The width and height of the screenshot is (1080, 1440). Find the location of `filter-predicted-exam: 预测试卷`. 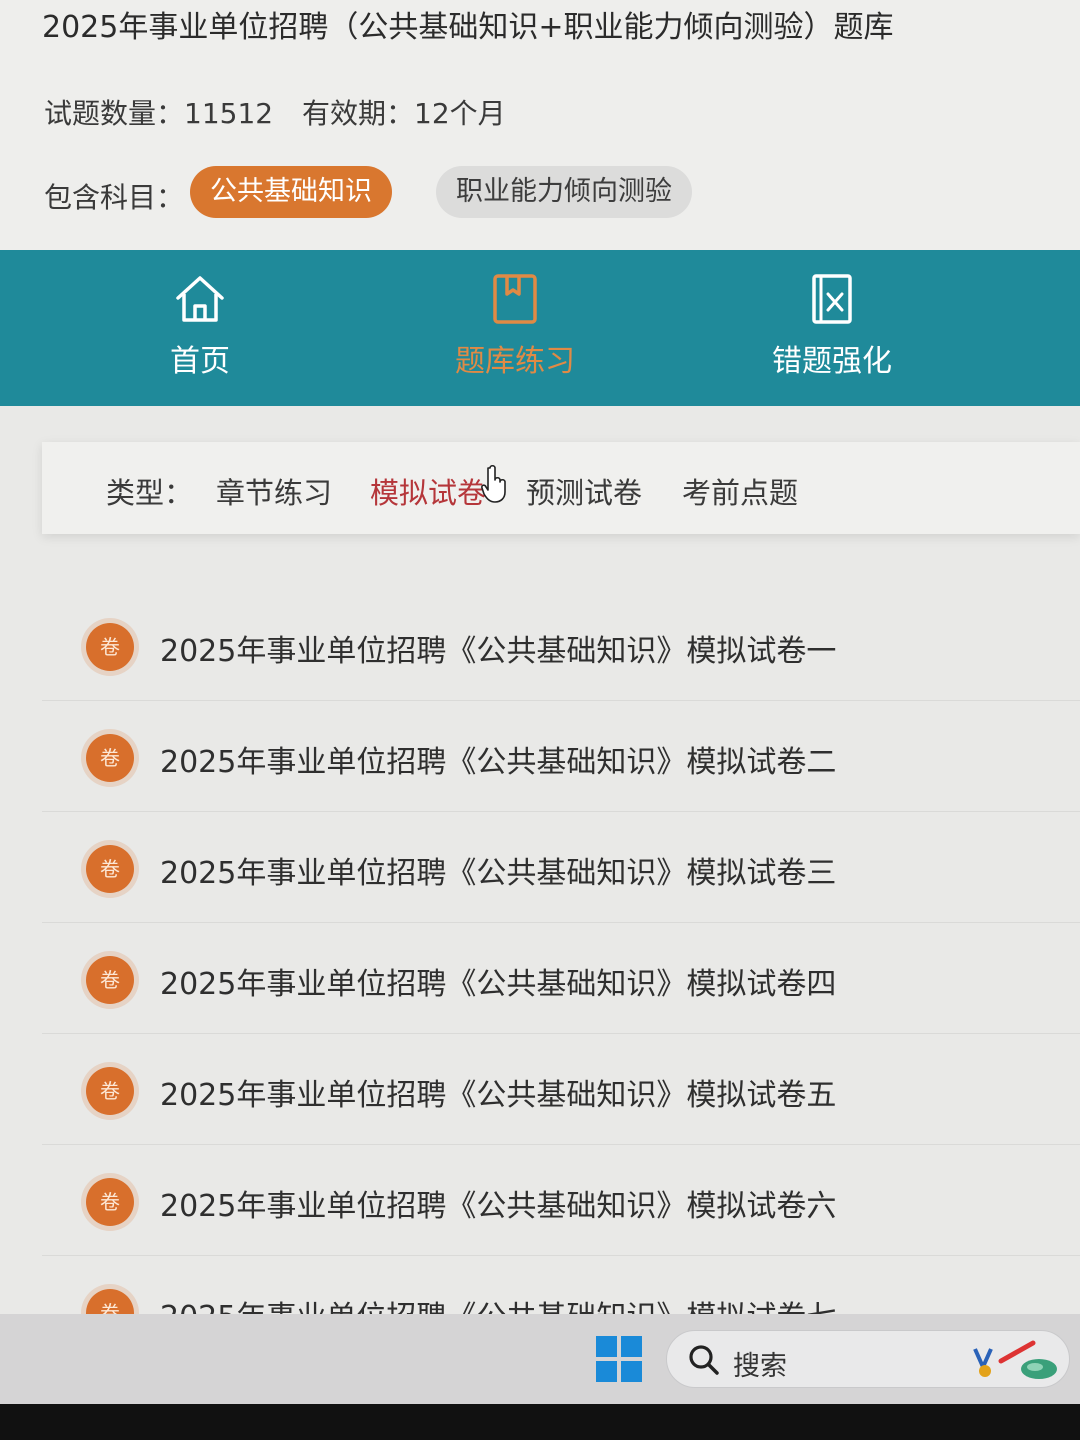

filter-predicted-exam: 预测试卷 is located at coordinates (584, 491).